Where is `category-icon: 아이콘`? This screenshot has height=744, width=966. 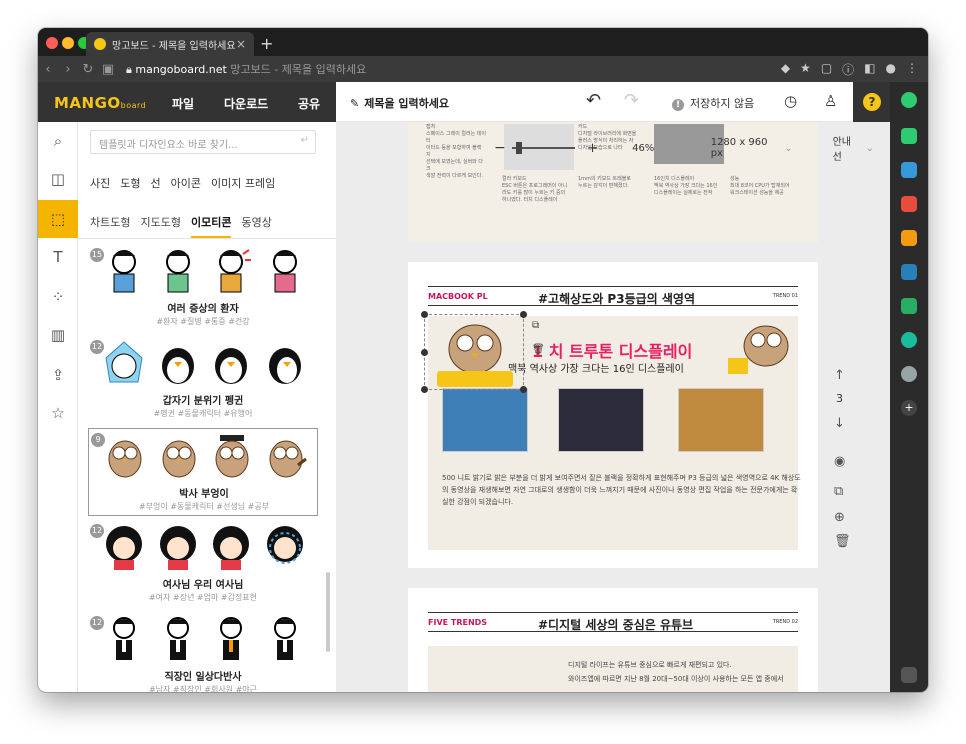 category-icon: 아이콘 is located at coordinates (186, 183).